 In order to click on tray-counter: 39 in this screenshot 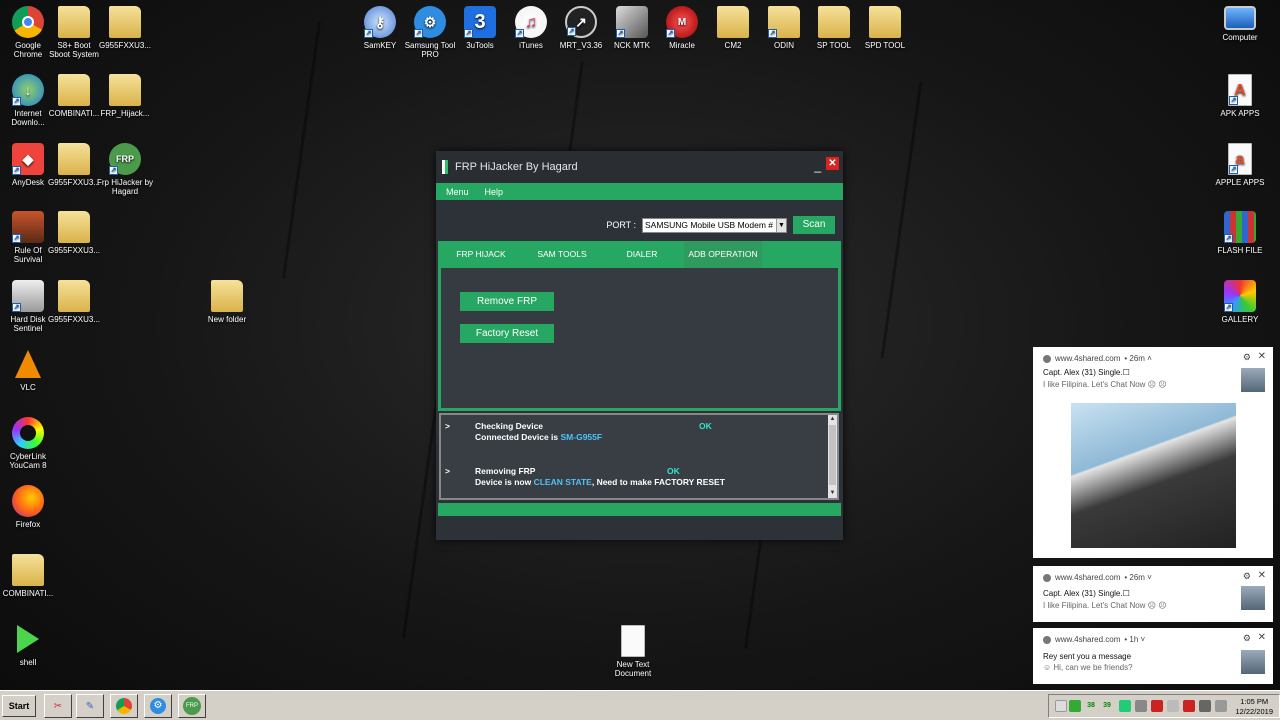, I will do `click(1107, 706)`.